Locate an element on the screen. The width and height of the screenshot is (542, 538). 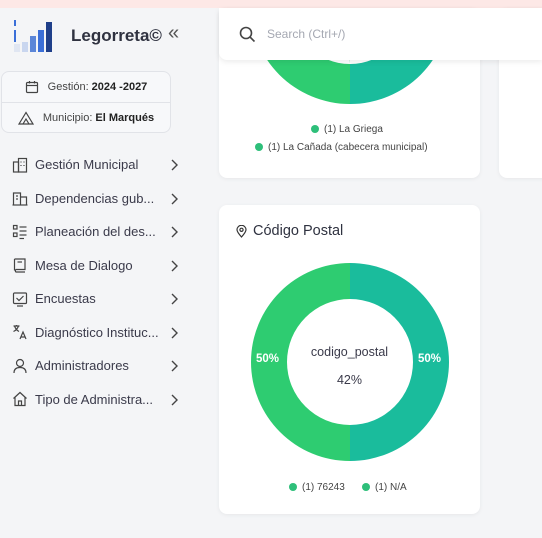
menu-label: Encuestas is located at coordinates (65, 299).